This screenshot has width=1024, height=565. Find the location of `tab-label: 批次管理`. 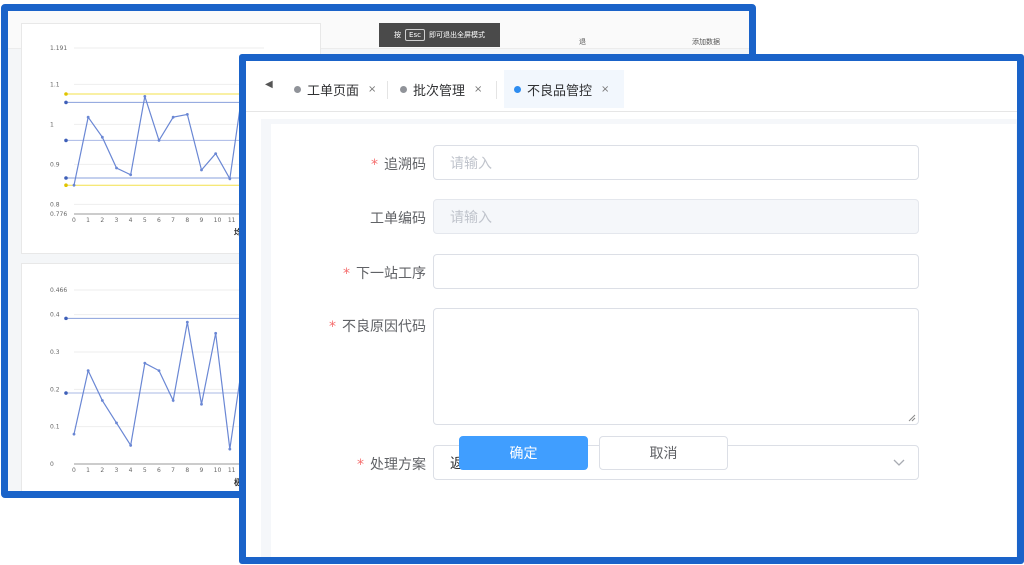

tab-label: 批次管理 is located at coordinates (439, 91).